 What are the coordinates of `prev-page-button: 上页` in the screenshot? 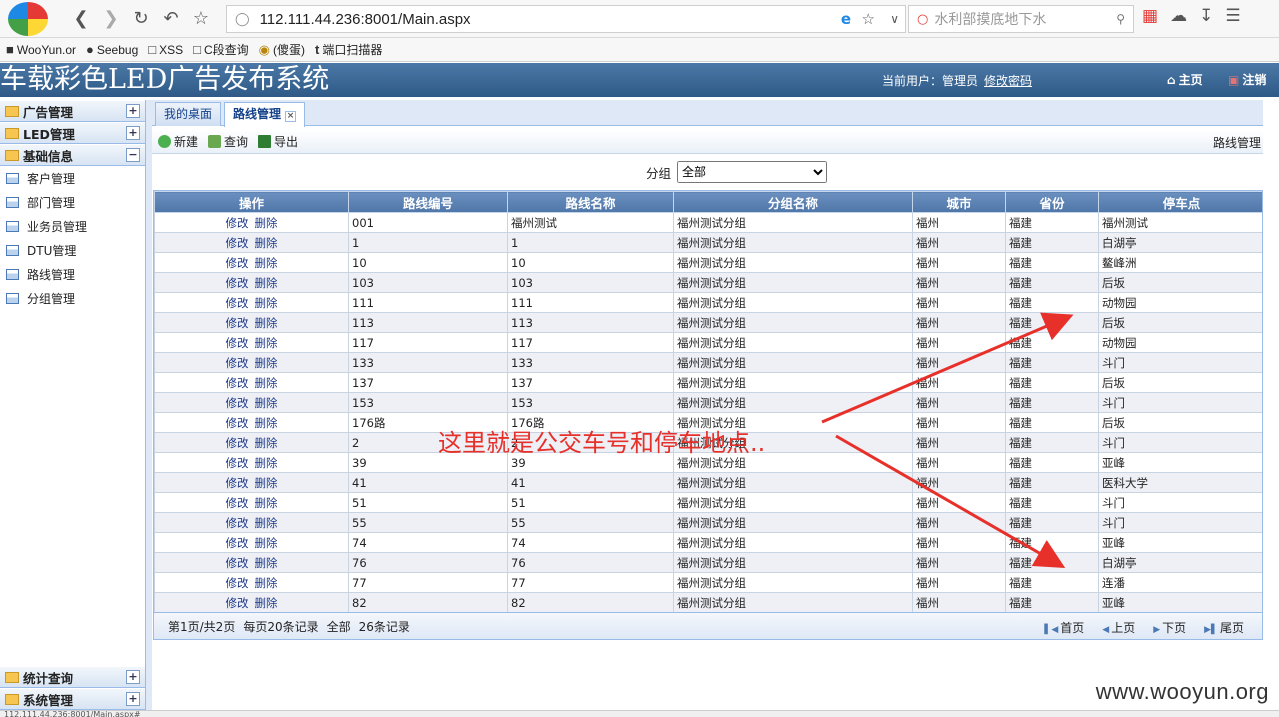 It's located at (1118, 627).